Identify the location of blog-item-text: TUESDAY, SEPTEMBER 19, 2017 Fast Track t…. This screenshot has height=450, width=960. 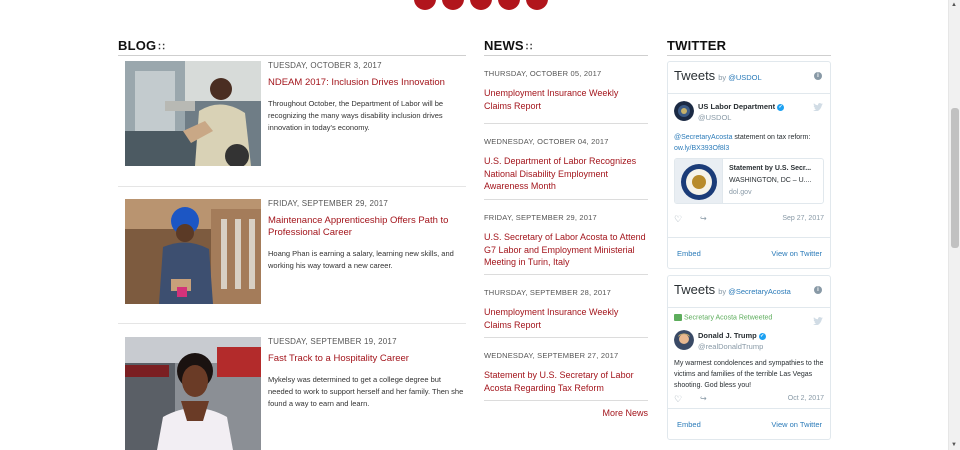
(367, 373).